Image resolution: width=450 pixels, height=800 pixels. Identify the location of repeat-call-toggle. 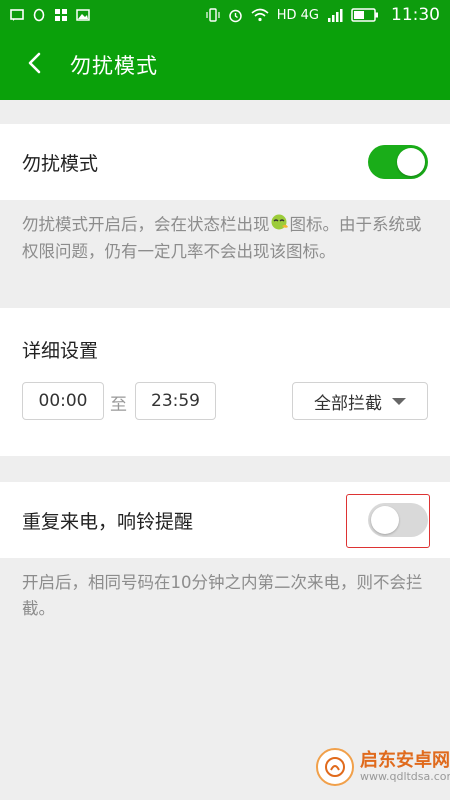
(398, 520).